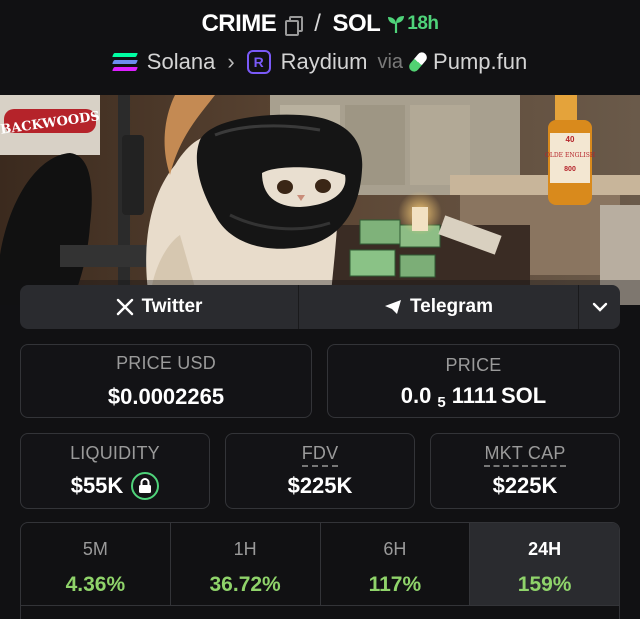  Describe the element at coordinates (416, 395) in the screenshot. I see `price-prefix: 0.0` at that location.